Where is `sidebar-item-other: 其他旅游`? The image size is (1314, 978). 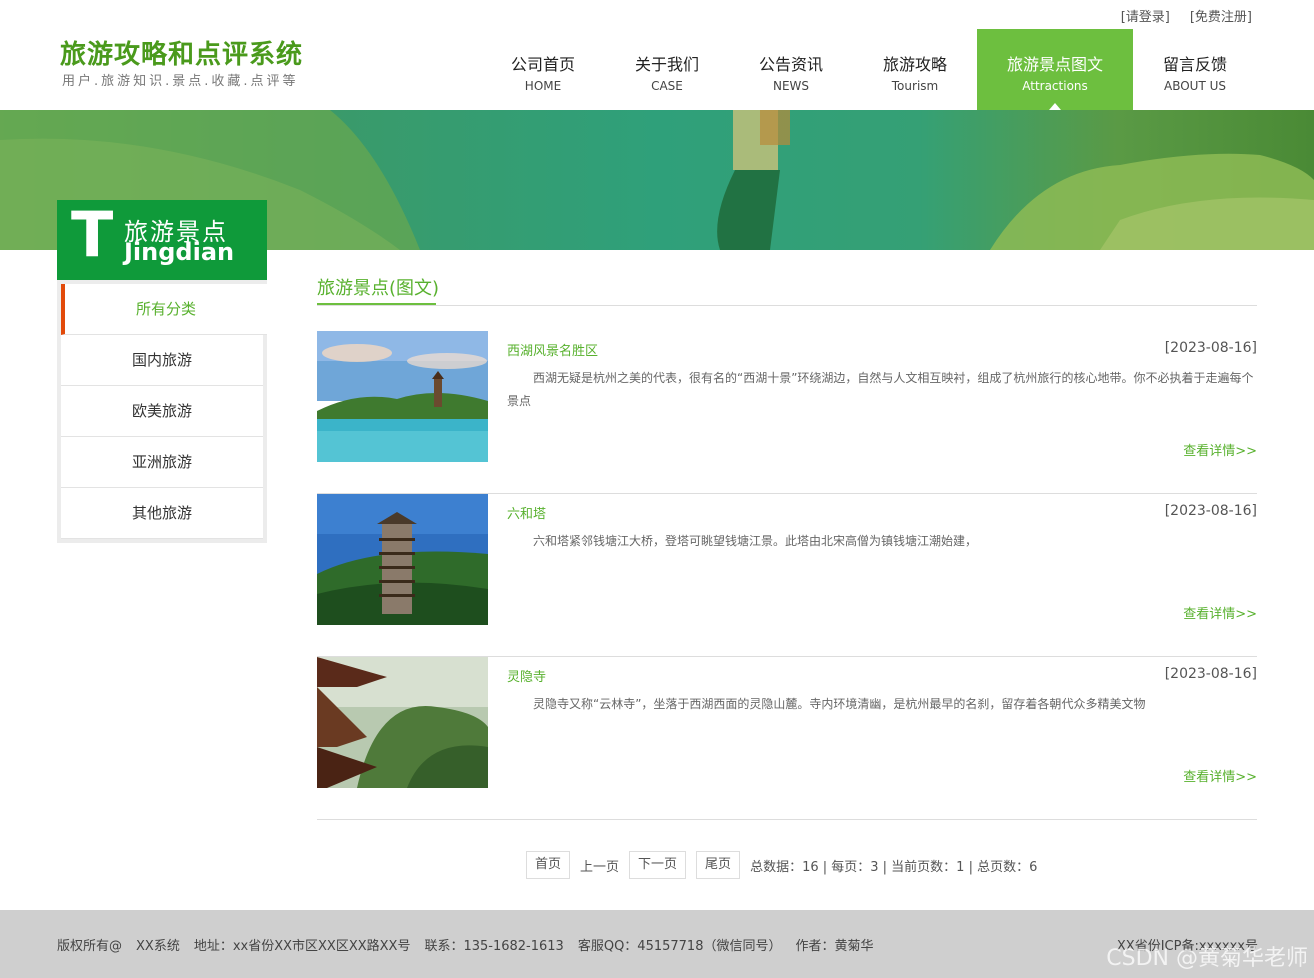
sidebar-item-other: 其他旅游 is located at coordinates (162, 513).